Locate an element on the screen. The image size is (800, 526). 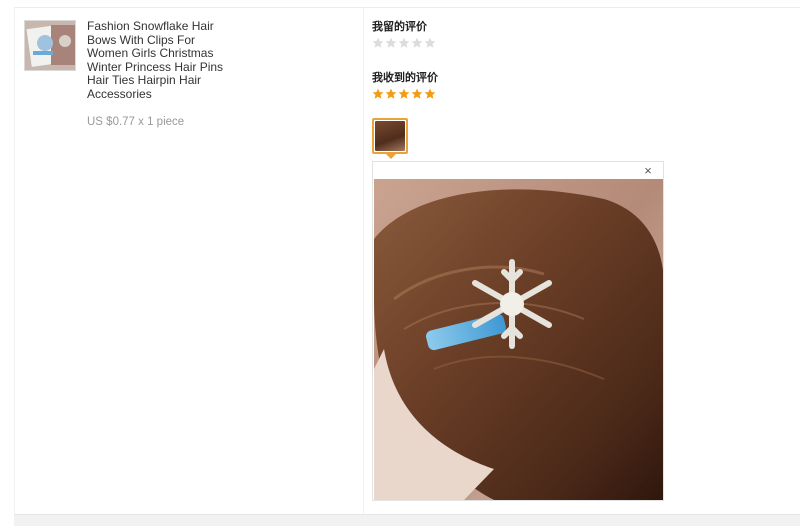
product-thumbnail-icon is located at coordinates (50, 45).